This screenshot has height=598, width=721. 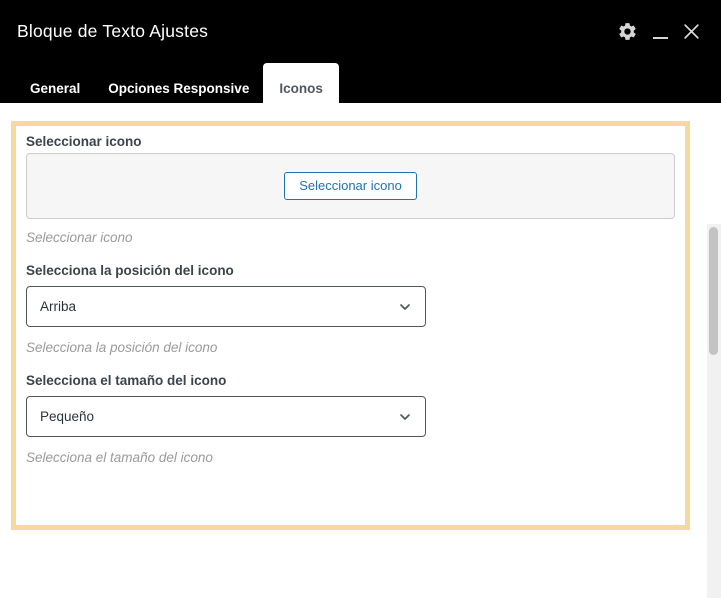 I want to click on icon-picker-box: Seleccionar icono, so click(x=350, y=186).